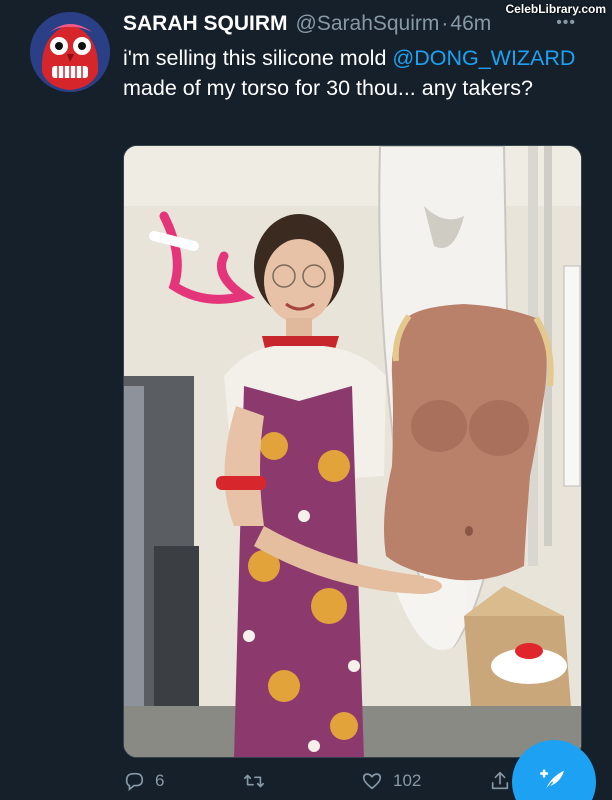 This screenshot has width=612, height=800. What do you see at coordinates (483, 58) in the screenshot?
I see `mention-link: @DONG_WIZARD` at bounding box center [483, 58].